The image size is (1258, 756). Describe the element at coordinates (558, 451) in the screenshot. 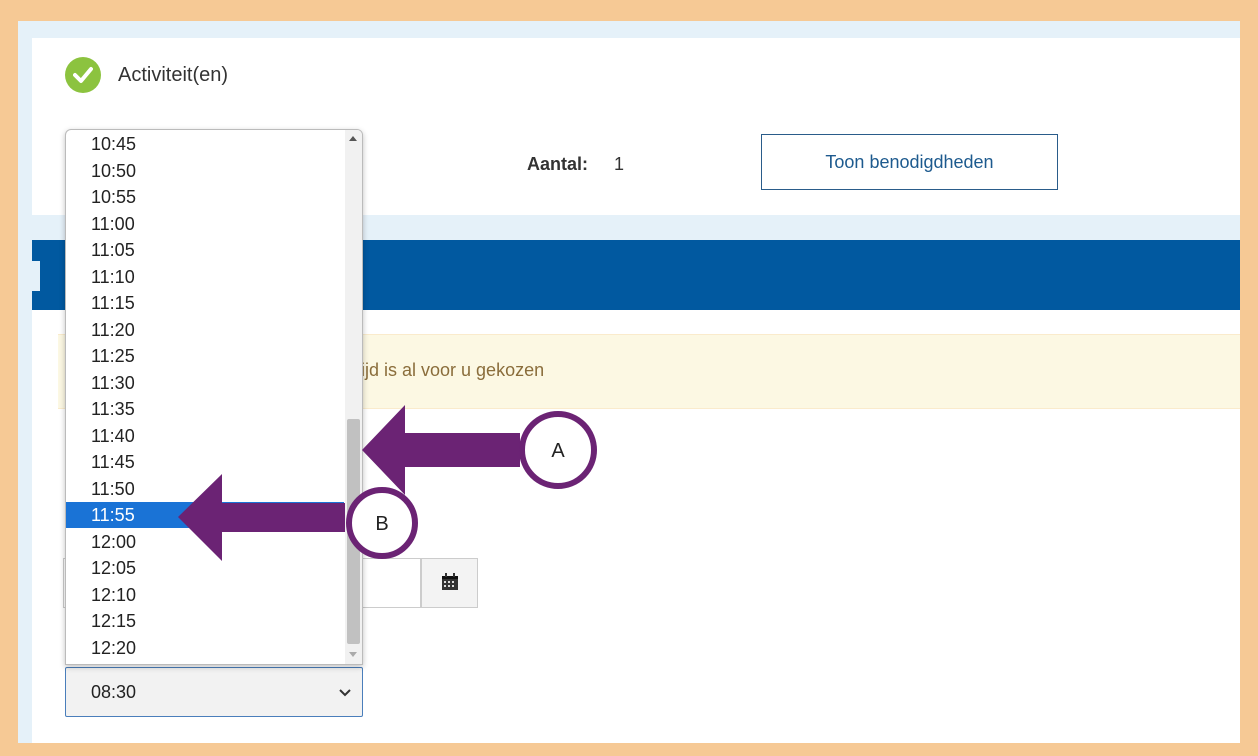

I see `callout-label-a: A` at that location.